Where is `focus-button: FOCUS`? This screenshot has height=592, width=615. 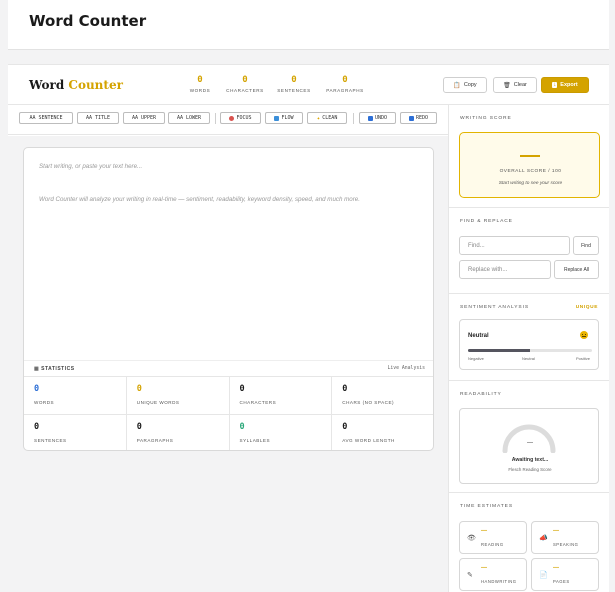 focus-button: FOCUS is located at coordinates (240, 118).